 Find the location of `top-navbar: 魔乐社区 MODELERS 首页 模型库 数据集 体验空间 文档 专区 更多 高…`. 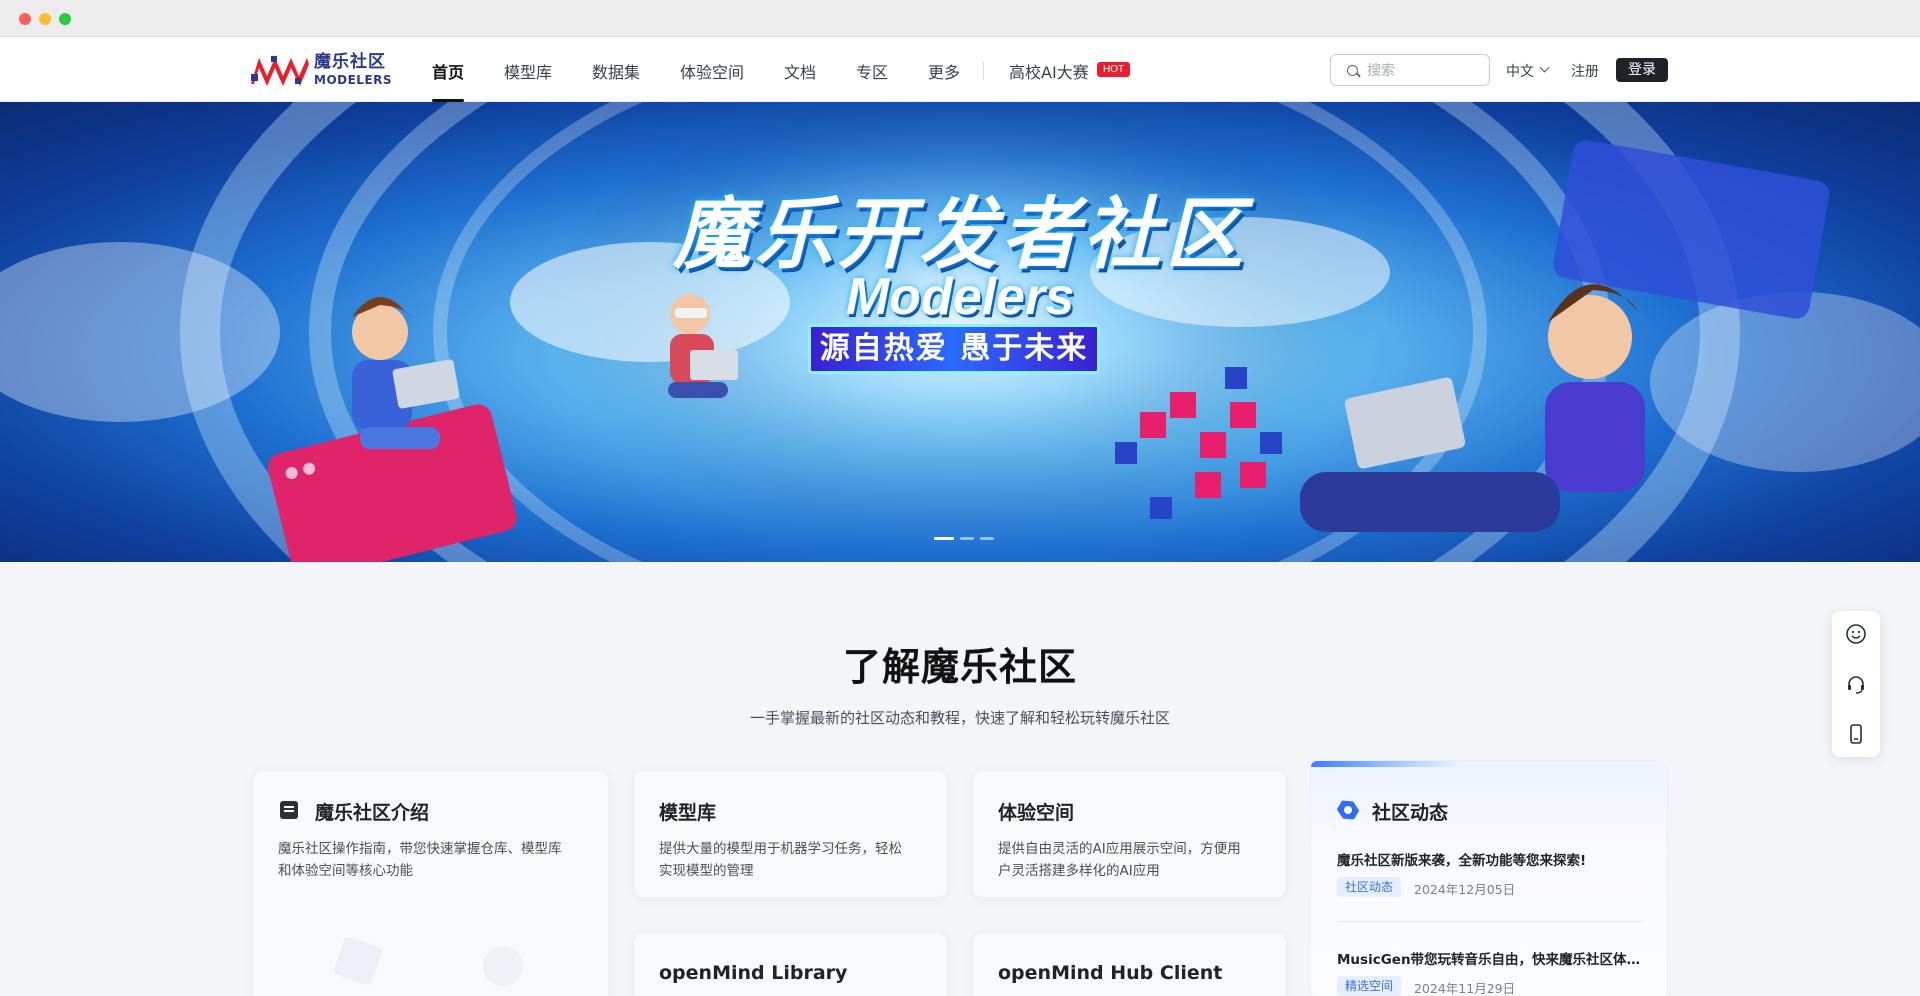

top-navbar: 魔乐社区 MODELERS 首页 模型库 数据集 体验空间 文档 专区 更多 高… is located at coordinates (960, 69).